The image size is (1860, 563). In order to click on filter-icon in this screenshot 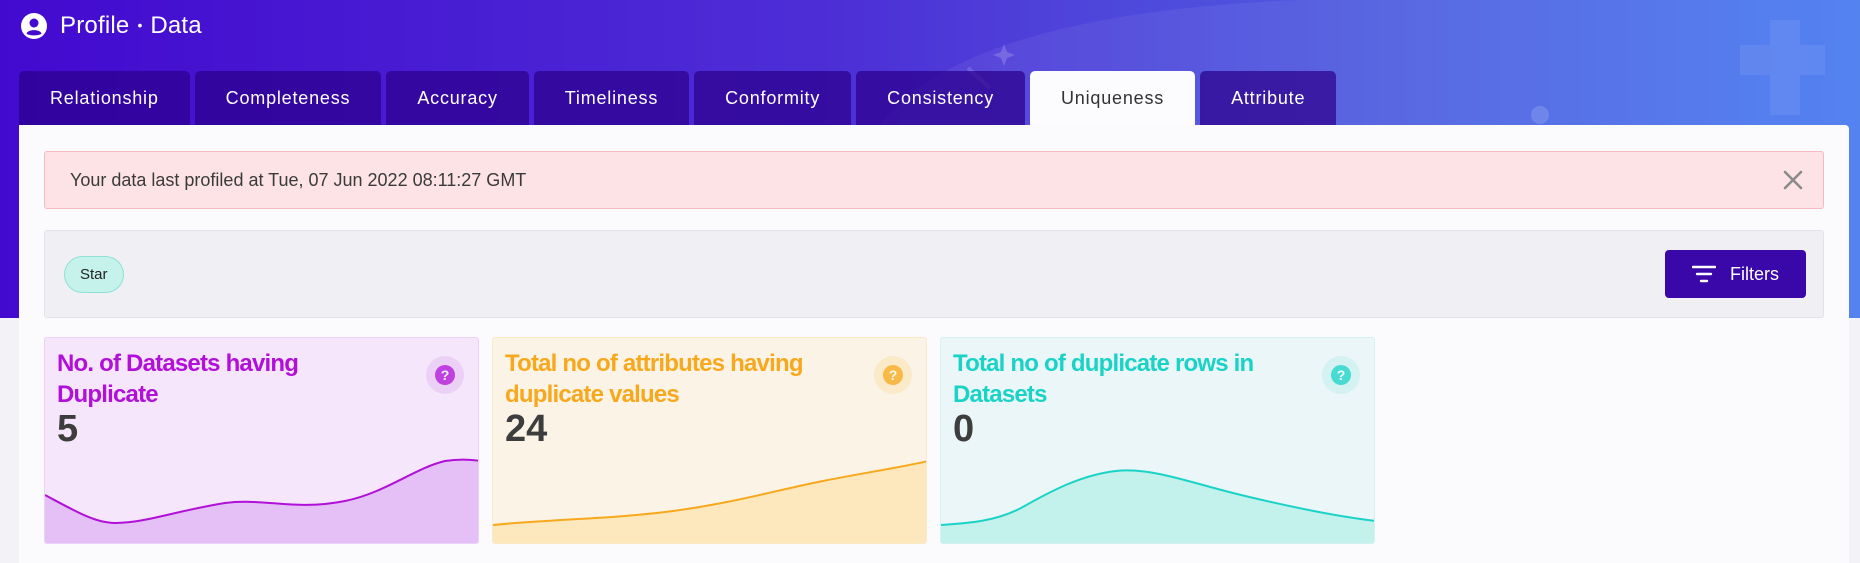, I will do `click(1704, 274)`.